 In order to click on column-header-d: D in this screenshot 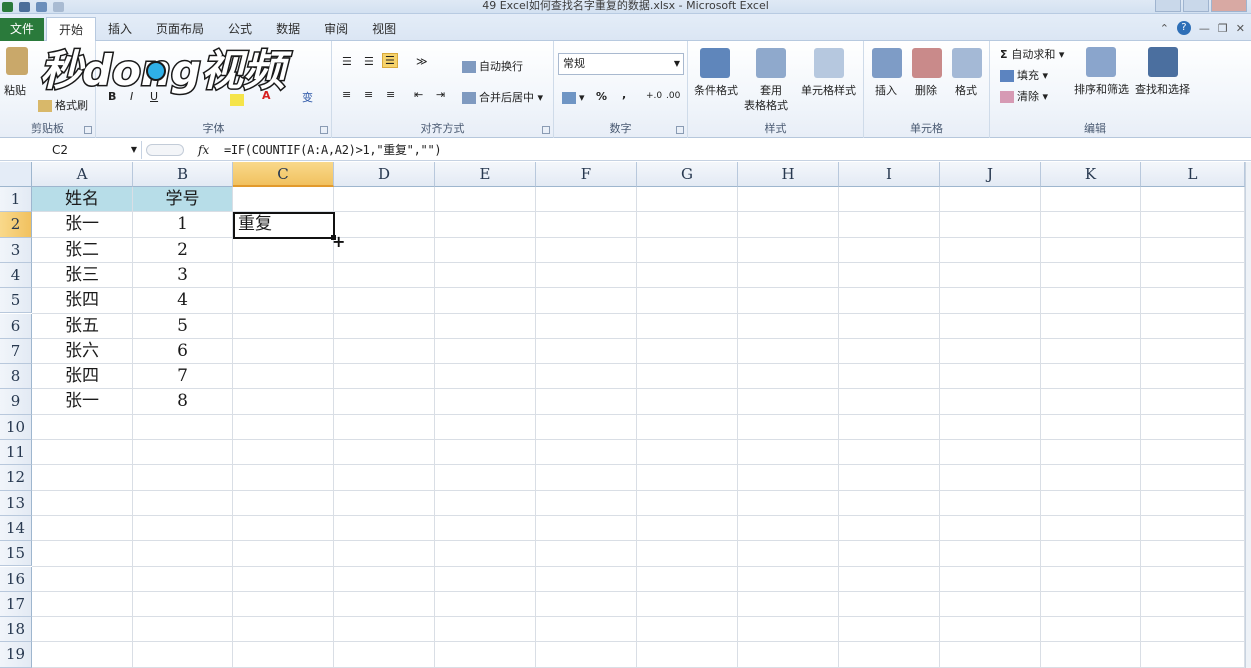, I will do `click(384, 174)`.